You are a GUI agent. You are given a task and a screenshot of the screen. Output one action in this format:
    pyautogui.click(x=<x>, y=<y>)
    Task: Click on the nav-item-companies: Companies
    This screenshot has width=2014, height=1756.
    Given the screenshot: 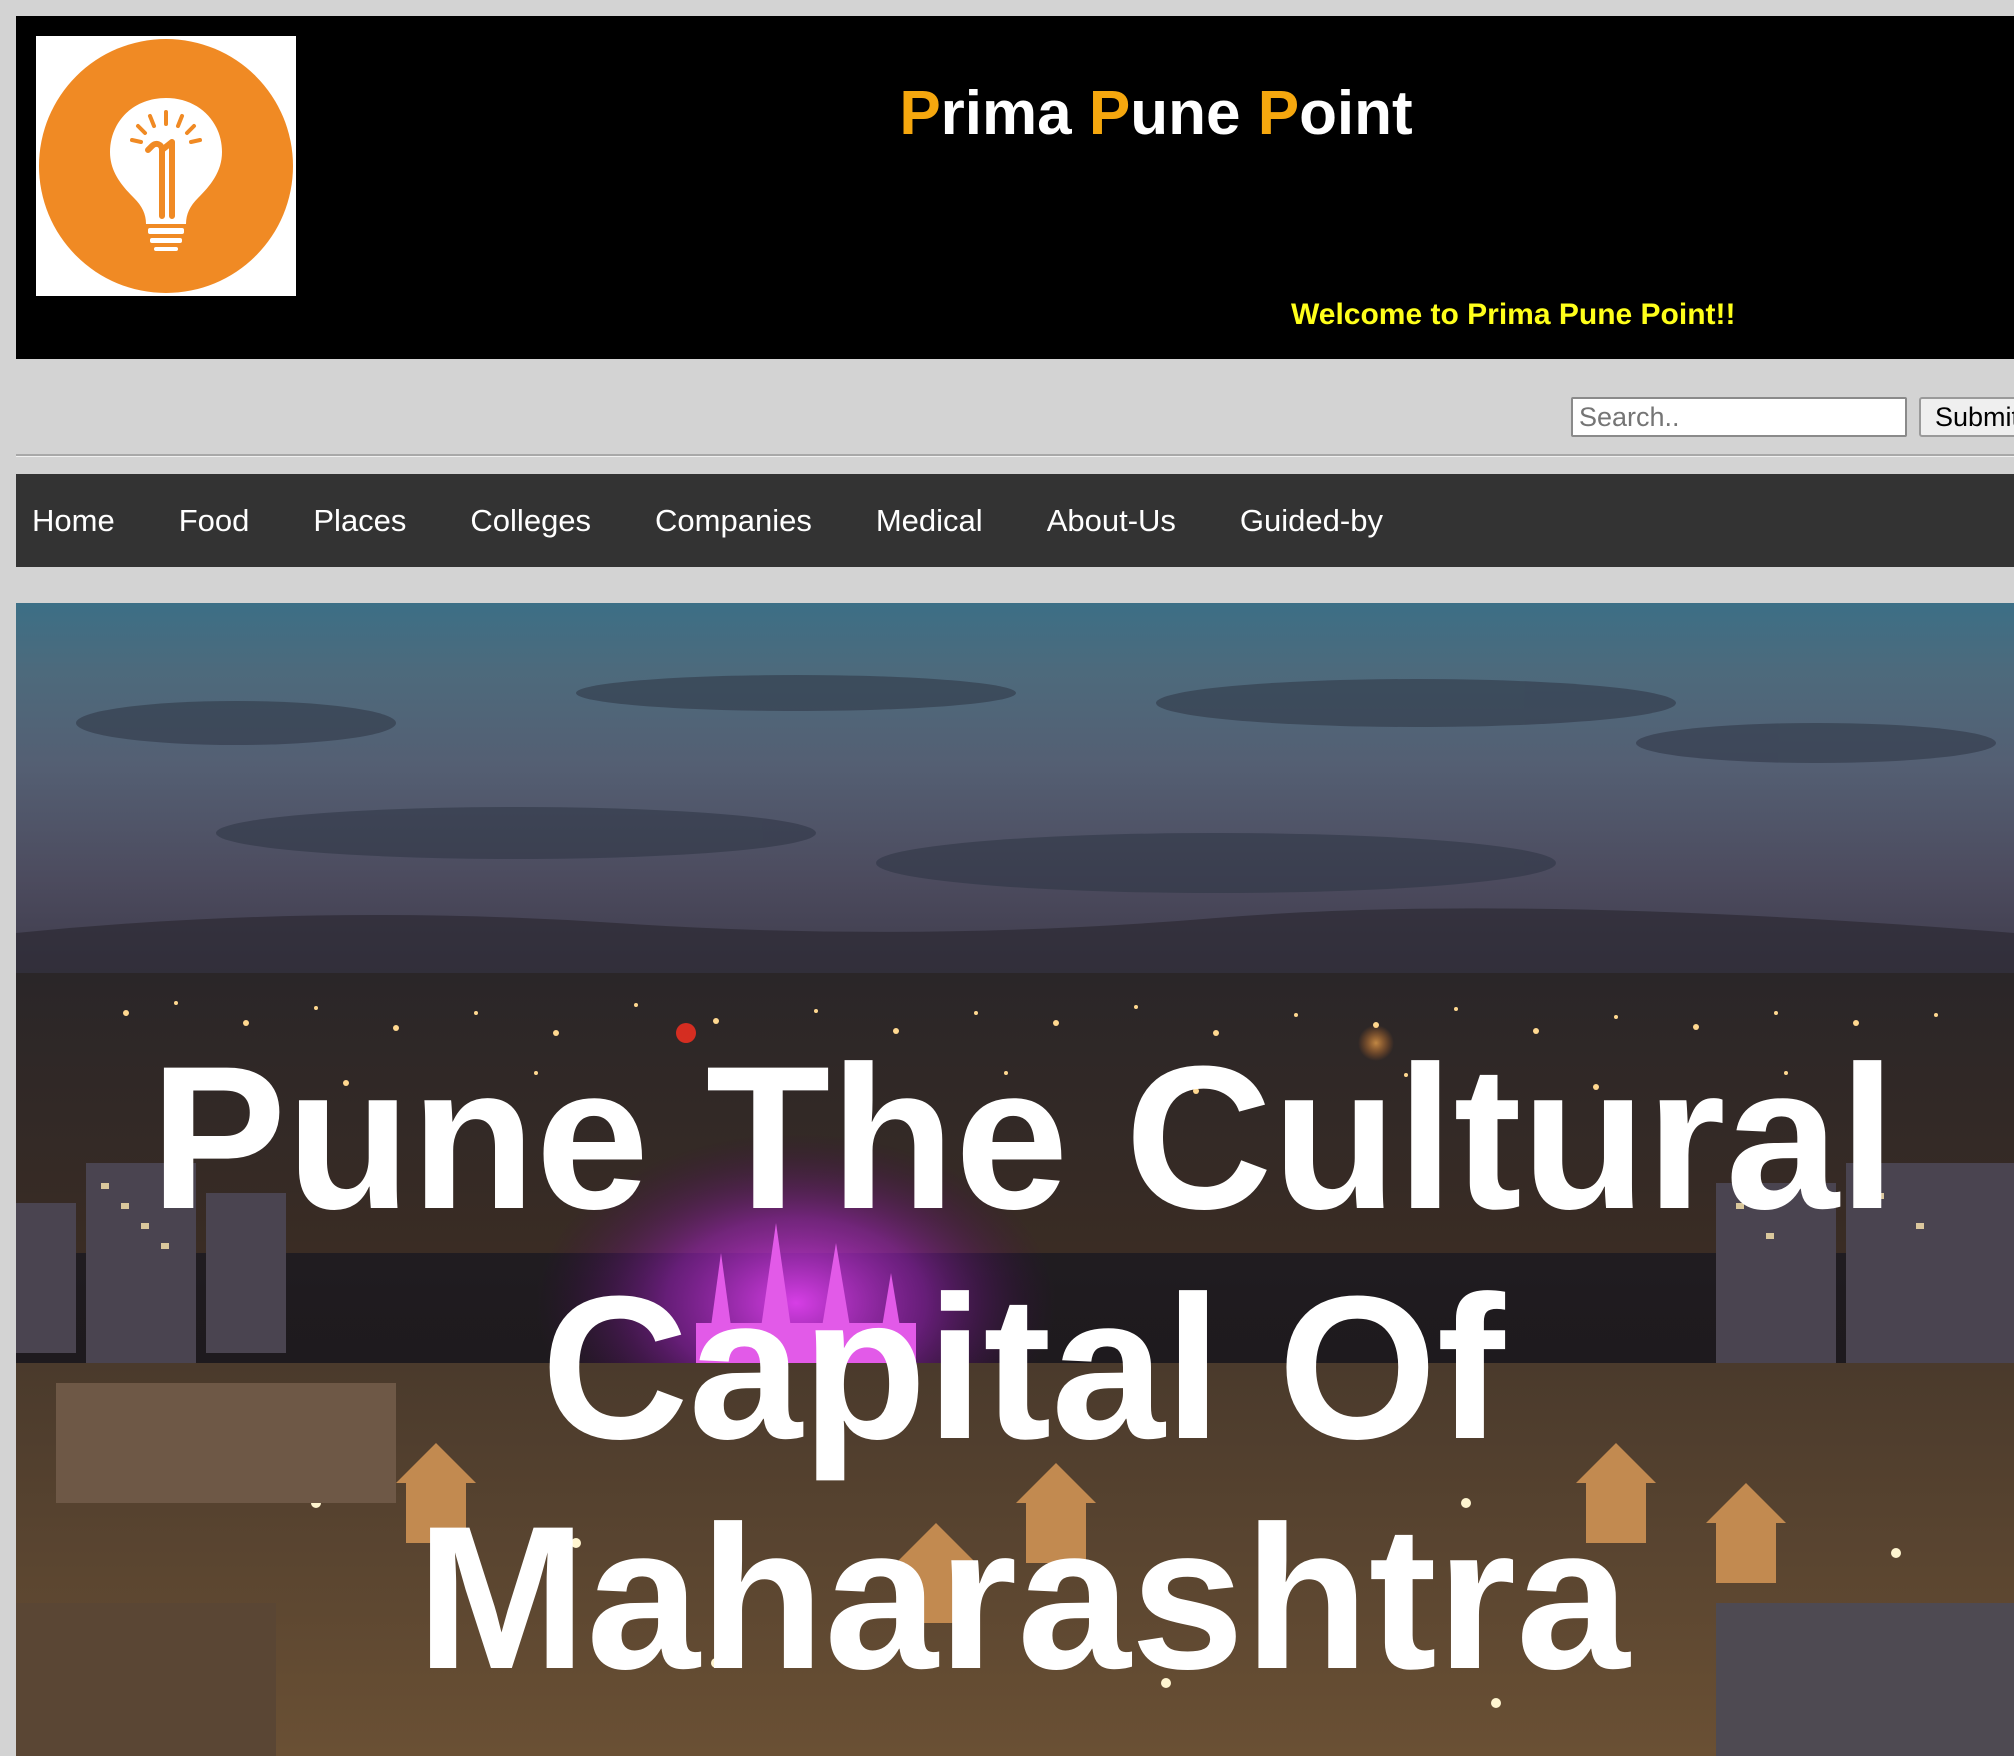 What is the action you would take?
    pyautogui.click(x=749, y=521)
    